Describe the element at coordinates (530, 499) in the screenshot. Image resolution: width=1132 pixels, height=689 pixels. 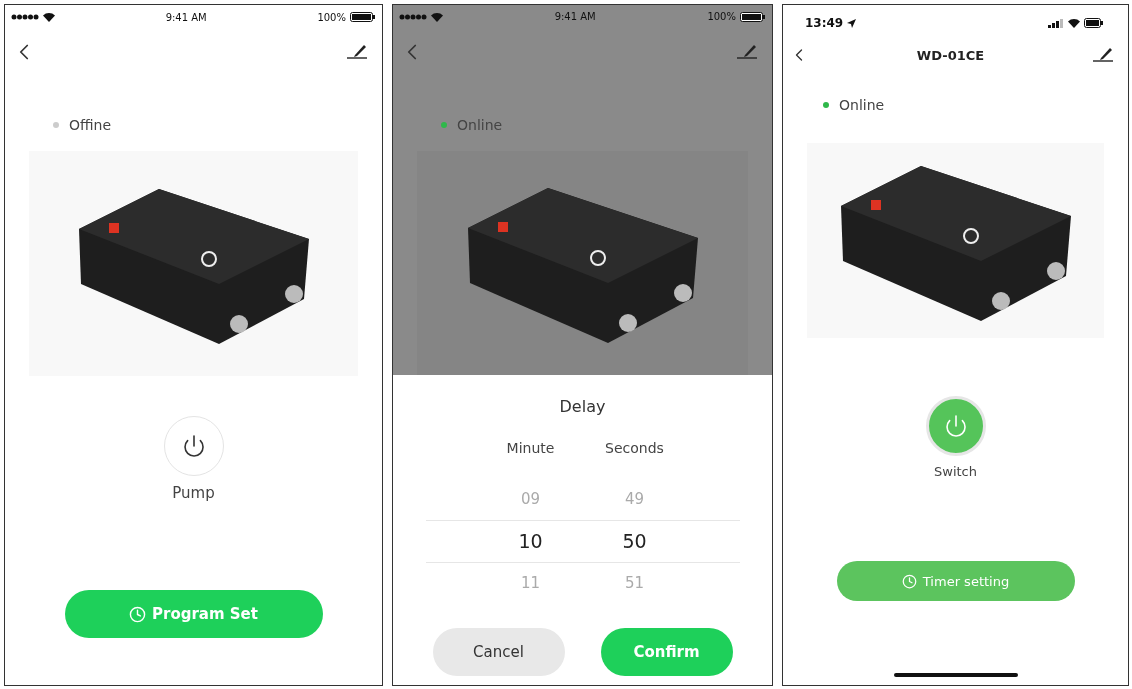
I see `picker-value: 09` at that location.